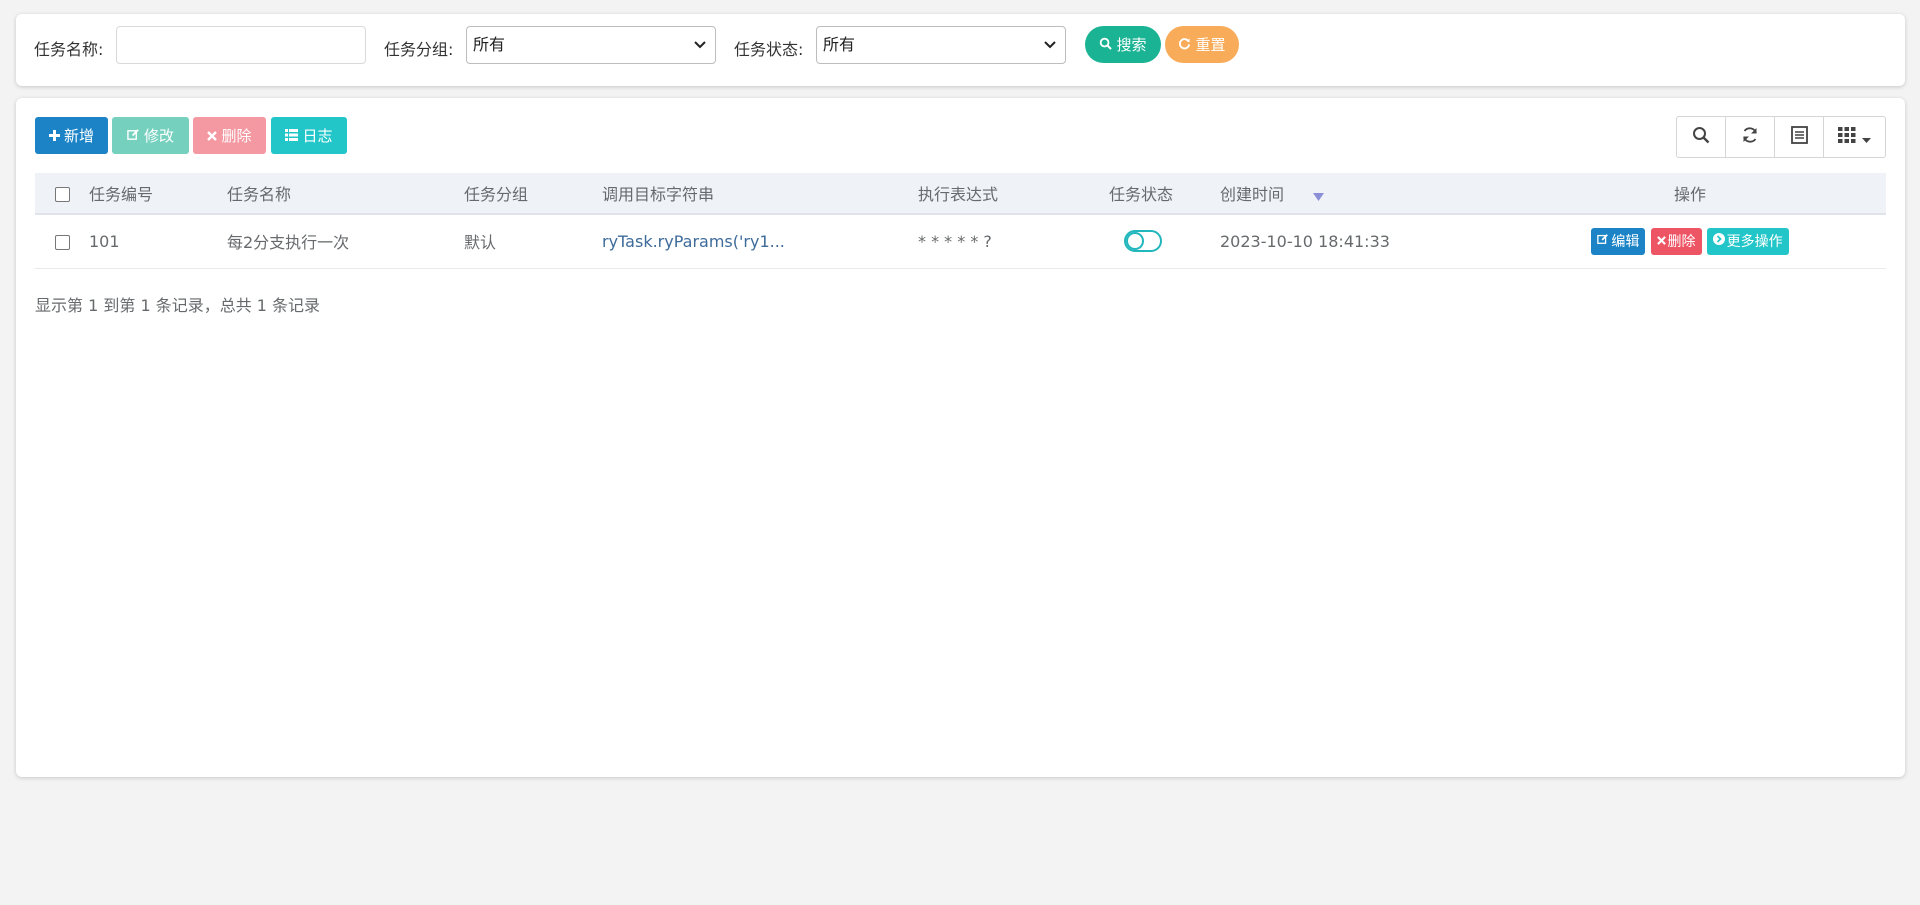  I want to click on delete-button: 删除, so click(229, 135).